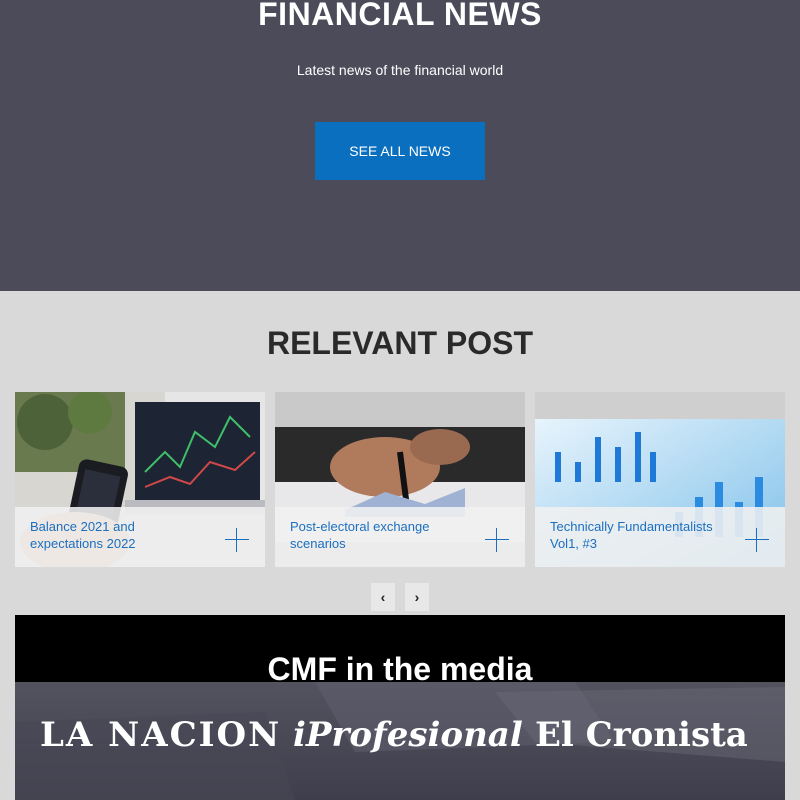 The width and height of the screenshot is (800, 800). Describe the element at coordinates (400, 343) in the screenshot. I see `relevant-post-title: RELEVANT POST` at that location.